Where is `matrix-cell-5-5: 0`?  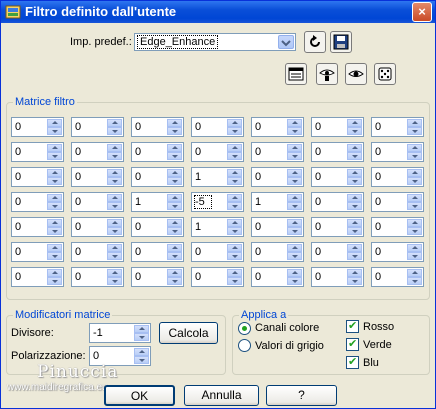 matrix-cell-5-5: 0 is located at coordinates (337, 252).